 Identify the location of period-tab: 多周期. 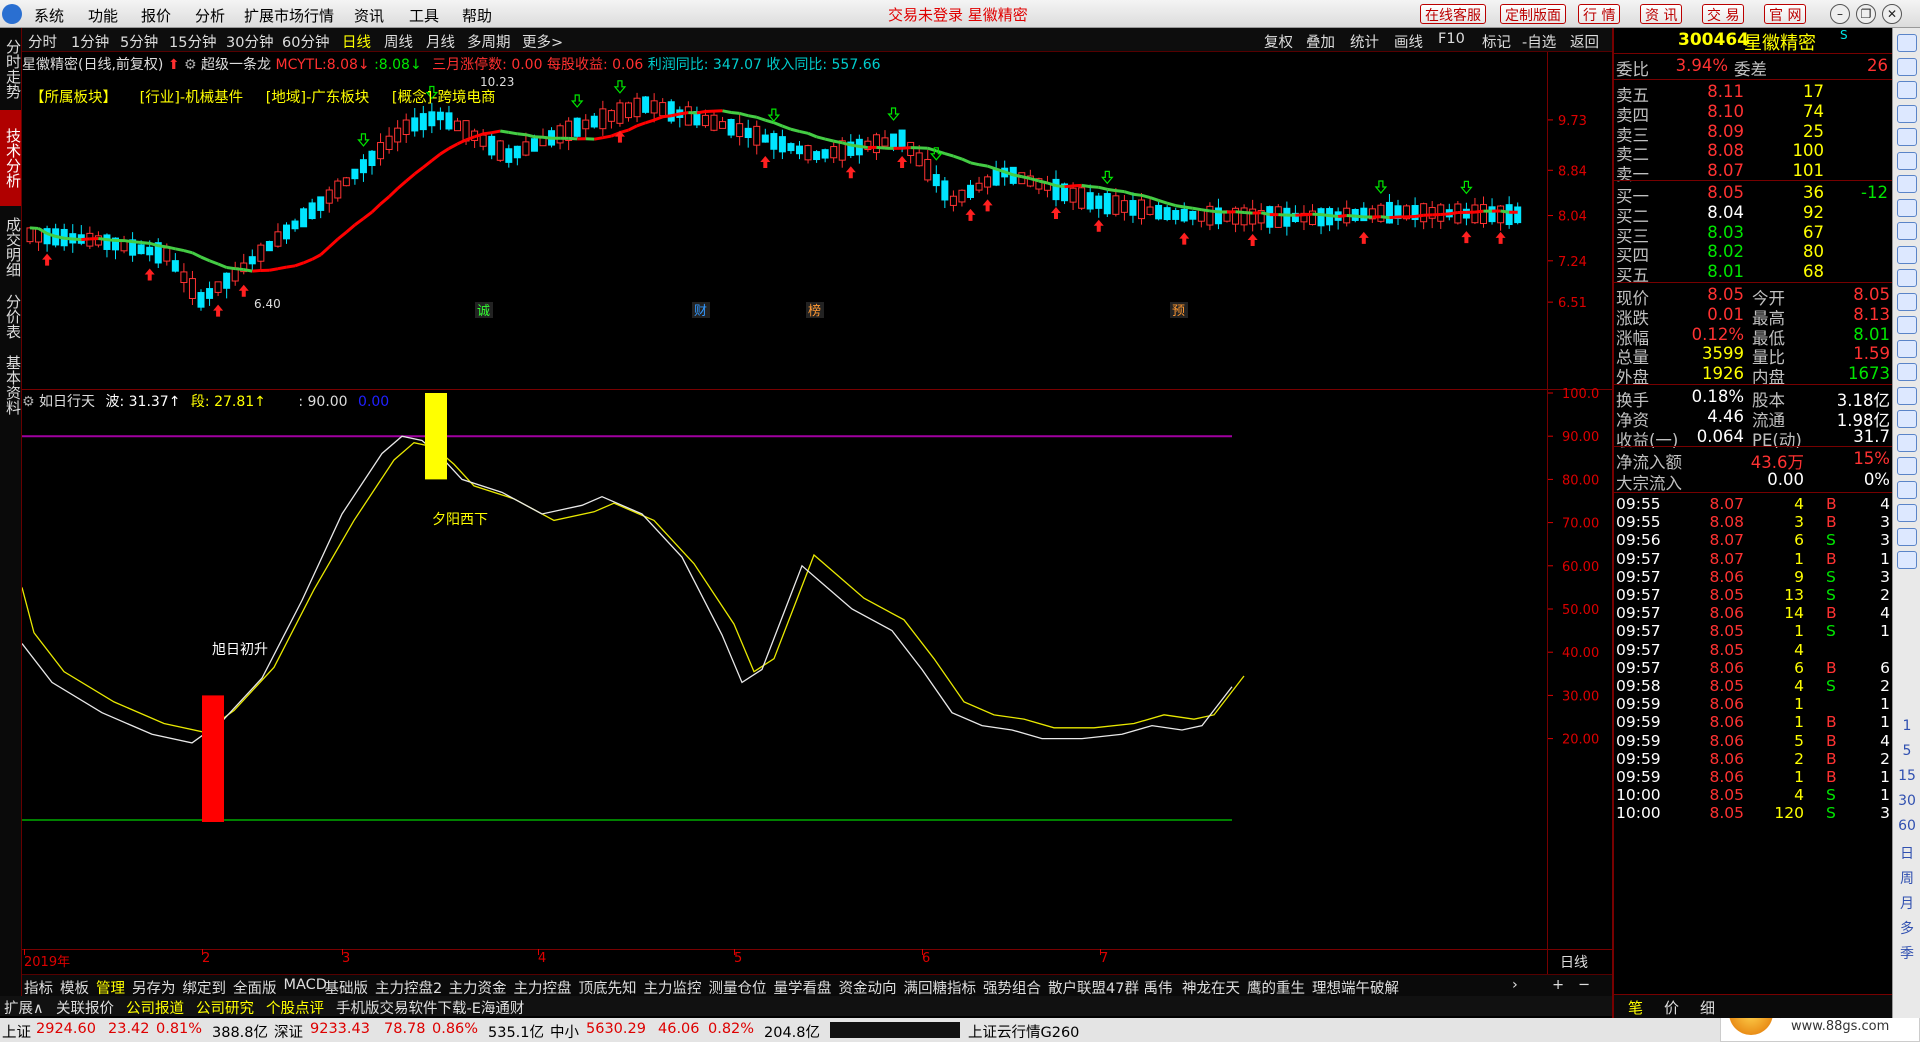
(489, 41).